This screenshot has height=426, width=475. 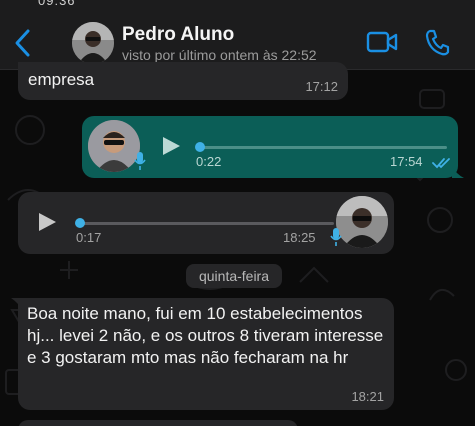 What do you see at coordinates (183, 81) in the screenshot?
I see `message-bubble-incoming: empresa 17:12` at bounding box center [183, 81].